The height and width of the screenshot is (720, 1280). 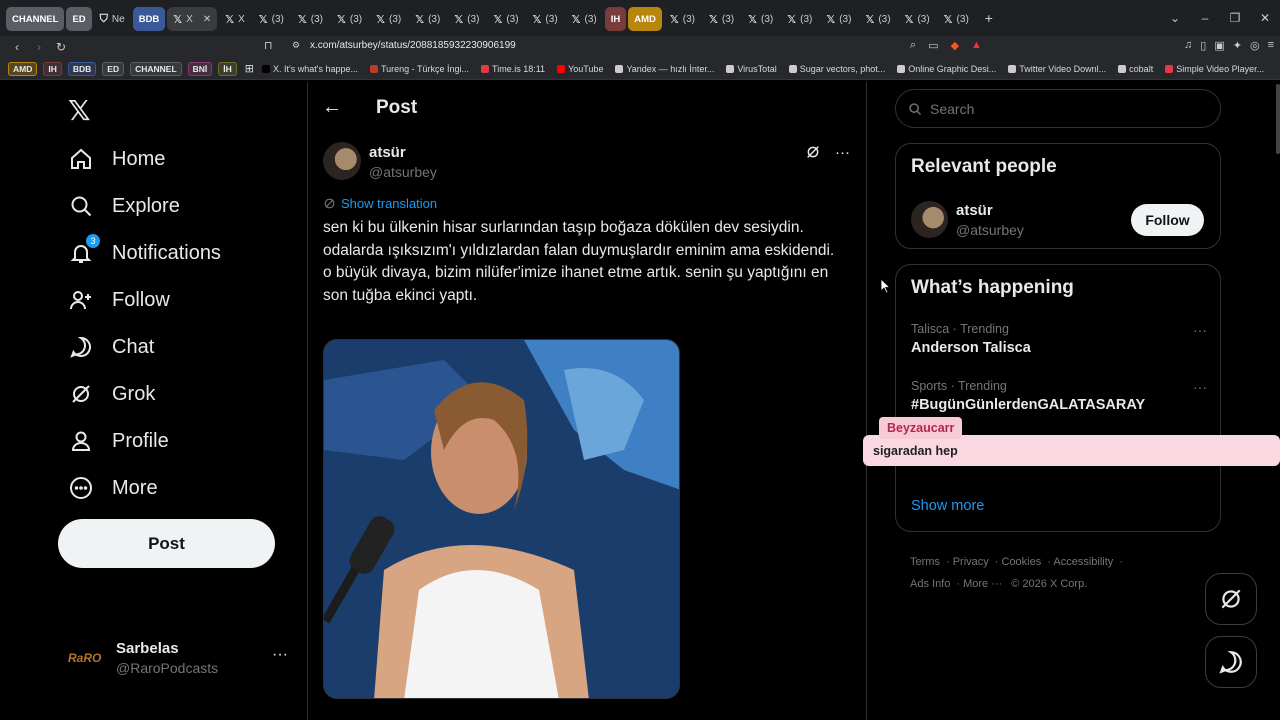 What do you see at coordinates (813, 154) in the screenshot?
I see `grok-explain-icon` at bounding box center [813, 154].